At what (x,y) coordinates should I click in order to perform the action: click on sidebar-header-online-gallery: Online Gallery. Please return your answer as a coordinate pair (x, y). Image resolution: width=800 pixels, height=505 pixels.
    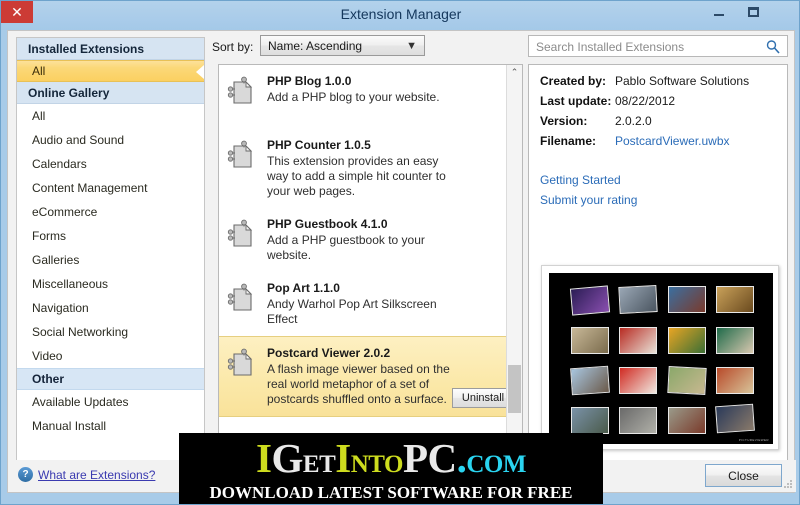
    Looking at the image, I should click on (110, 93).